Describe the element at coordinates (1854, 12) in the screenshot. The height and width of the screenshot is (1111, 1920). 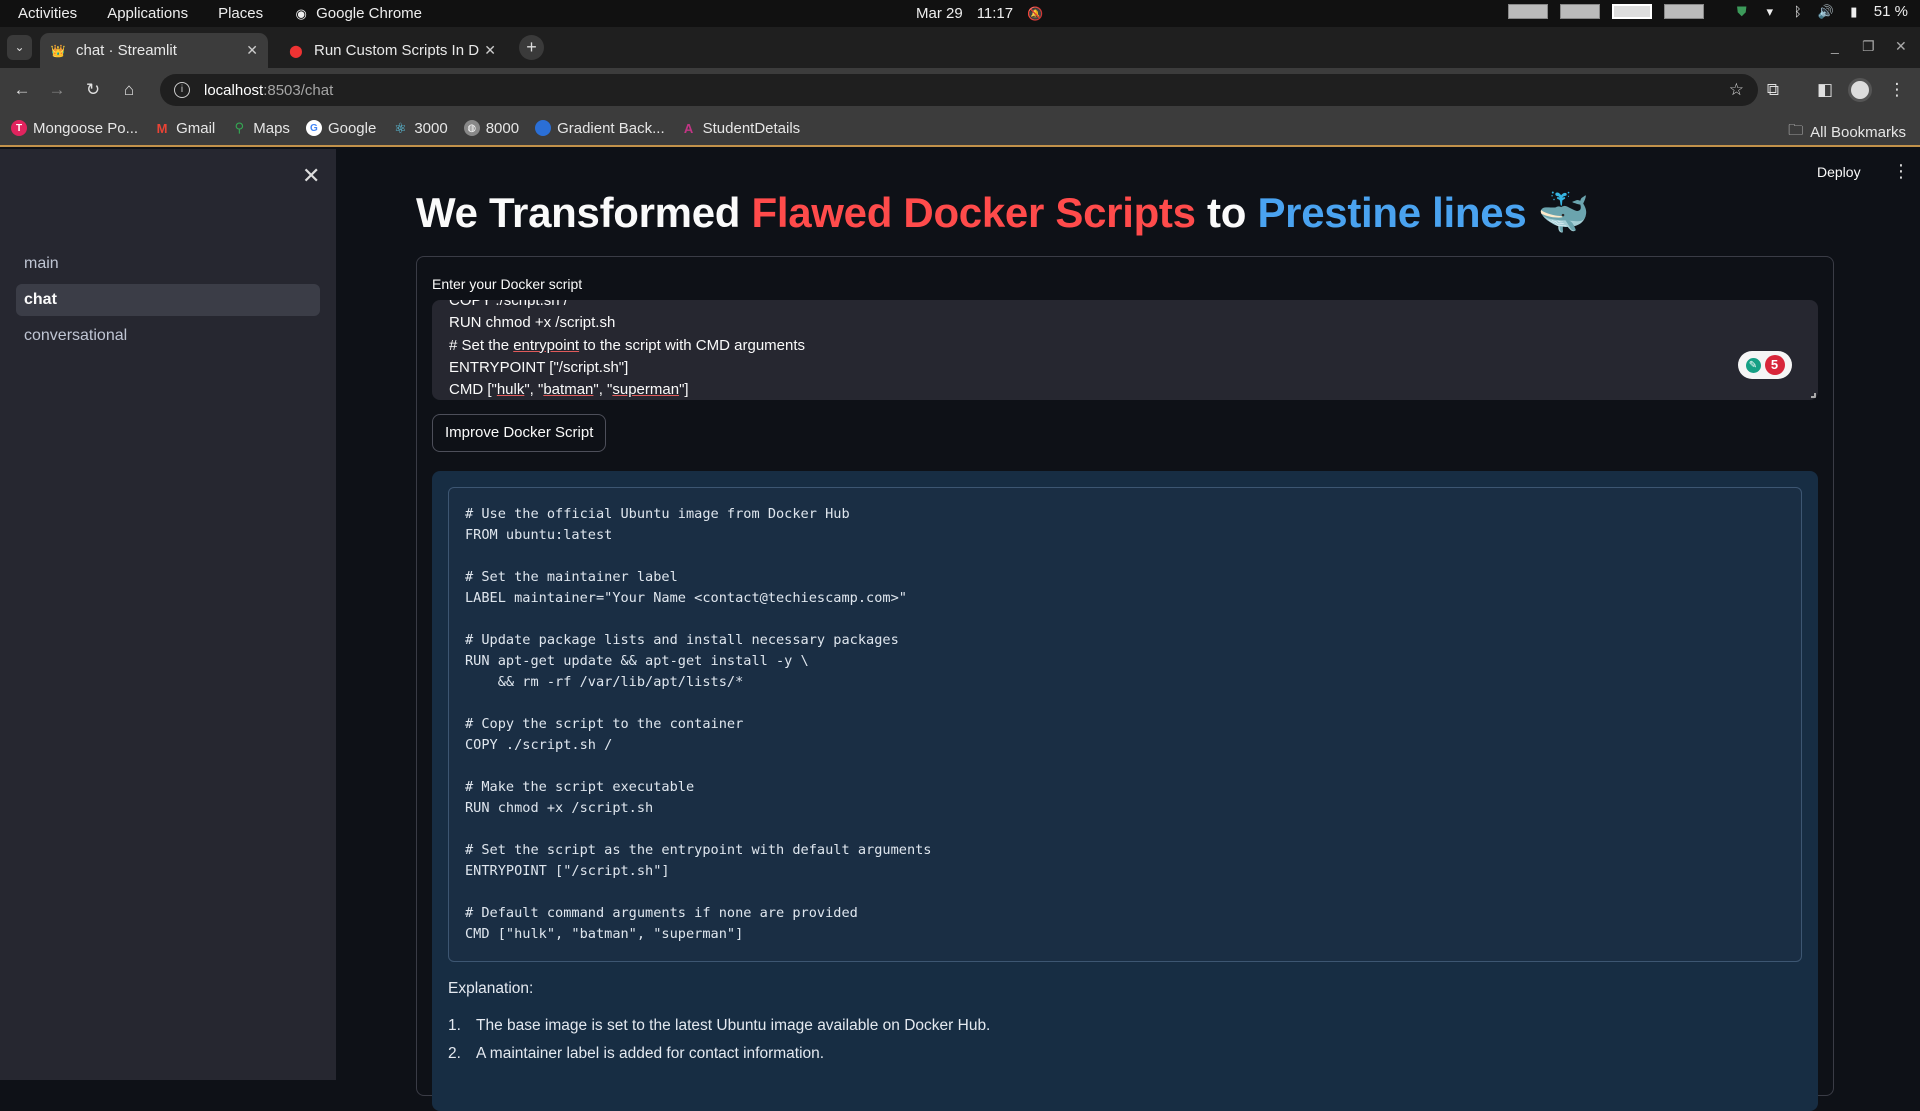
I see `battery-icon: ▮` at that location.